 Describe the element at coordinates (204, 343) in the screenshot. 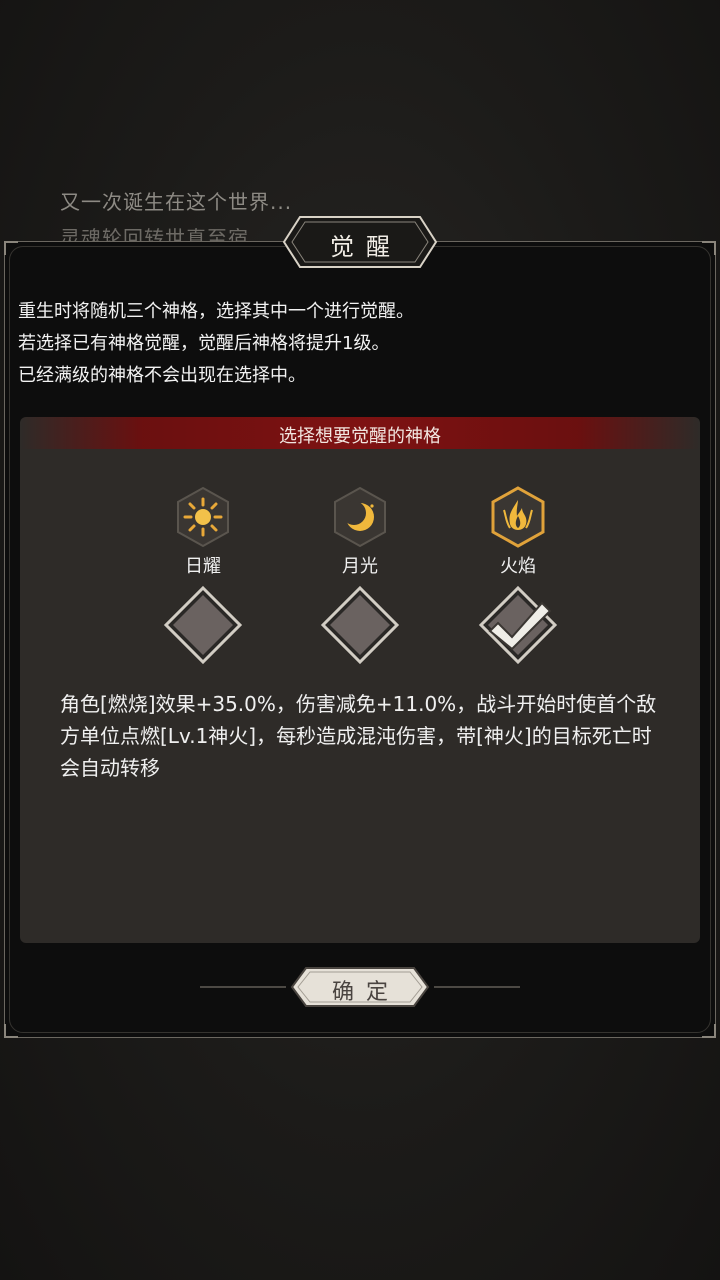

I see `description-line: 若选择已有神格觉醒，觉醒后神格将提升1级。` at that location.